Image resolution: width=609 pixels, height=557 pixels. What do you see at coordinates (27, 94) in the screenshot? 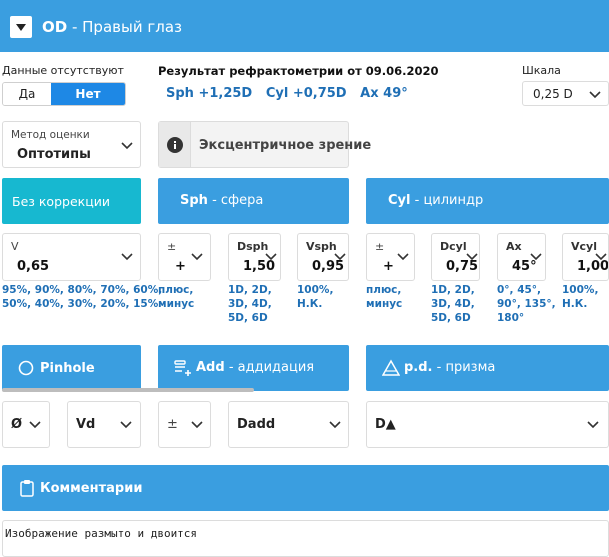
I see `yes-button: Да` at bounding box center [27, 94].